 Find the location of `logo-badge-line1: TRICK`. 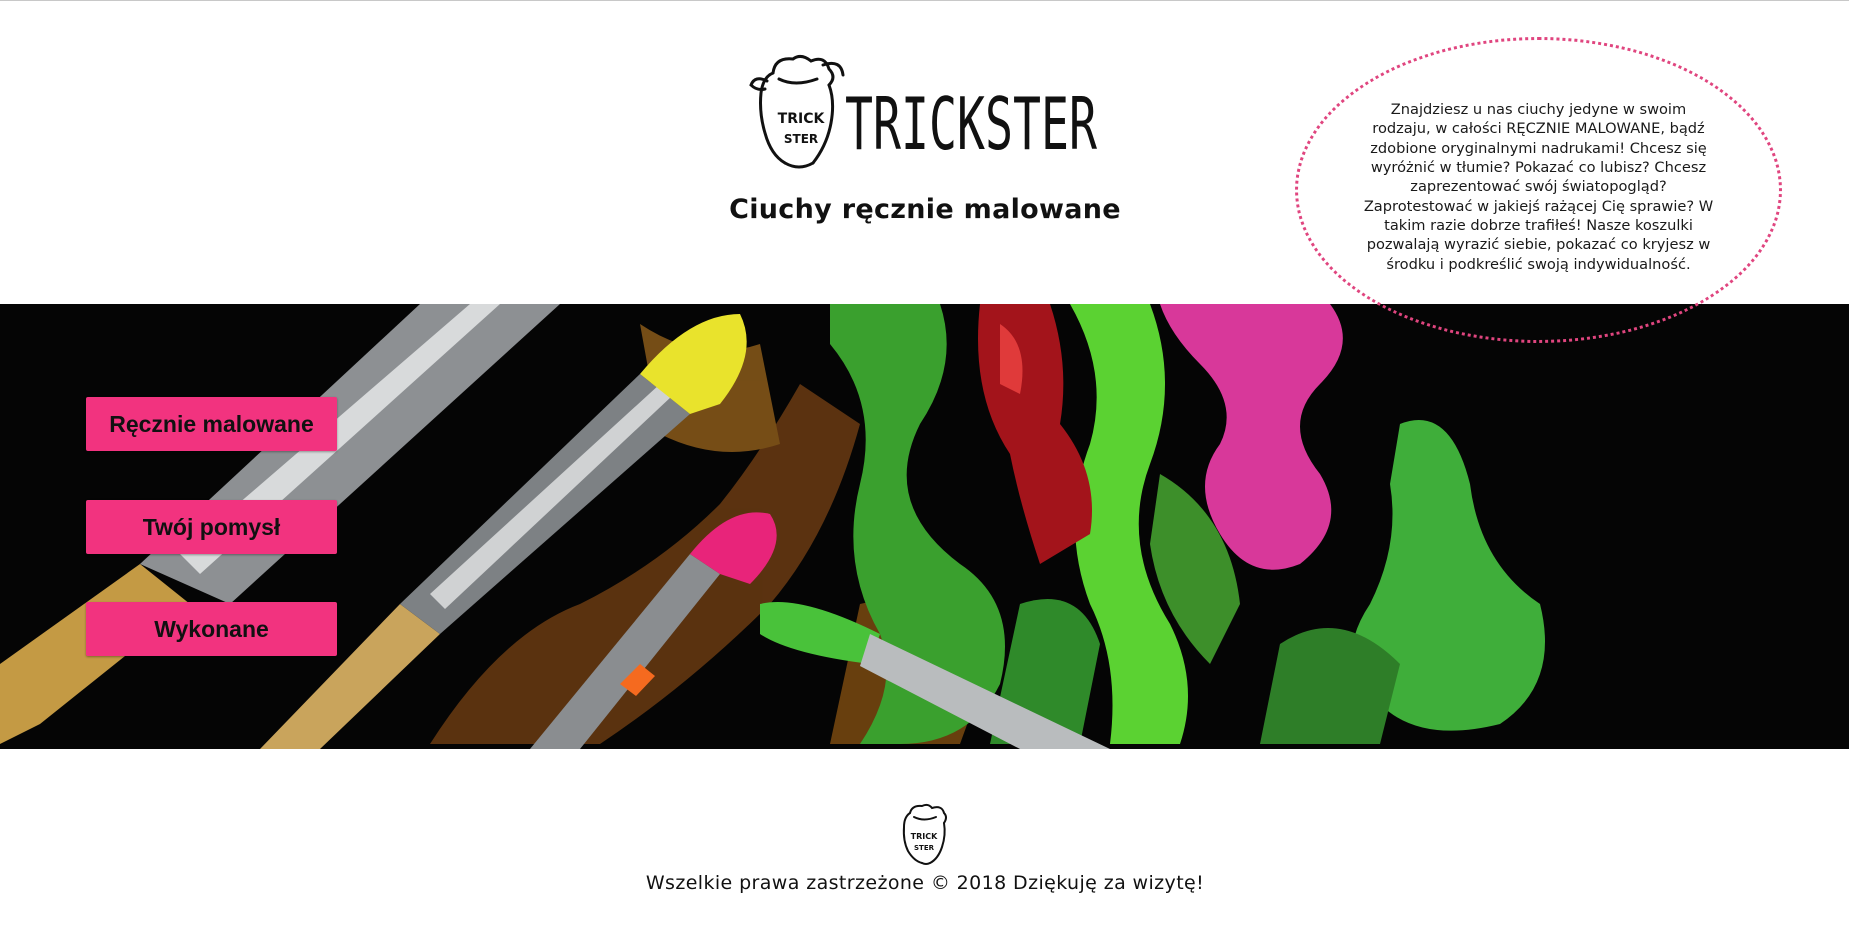

logo-badge-line1: TRICK is located at coordinates (802, 119).